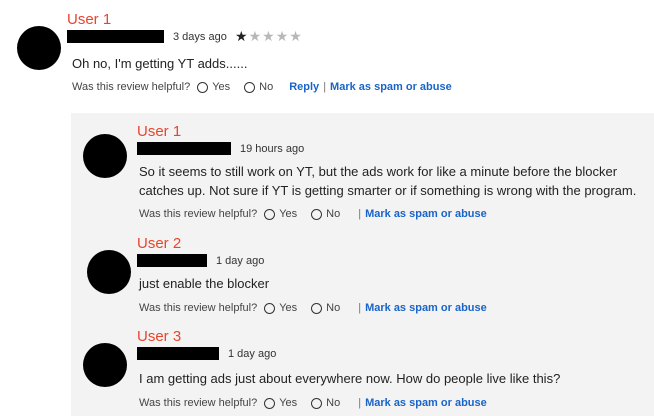 Image resolution: width=654 pixels, height=416 pixels. Describe the element at coordinates (304, 87) in the screenshot. I see `reply-link: Reply` at that location.